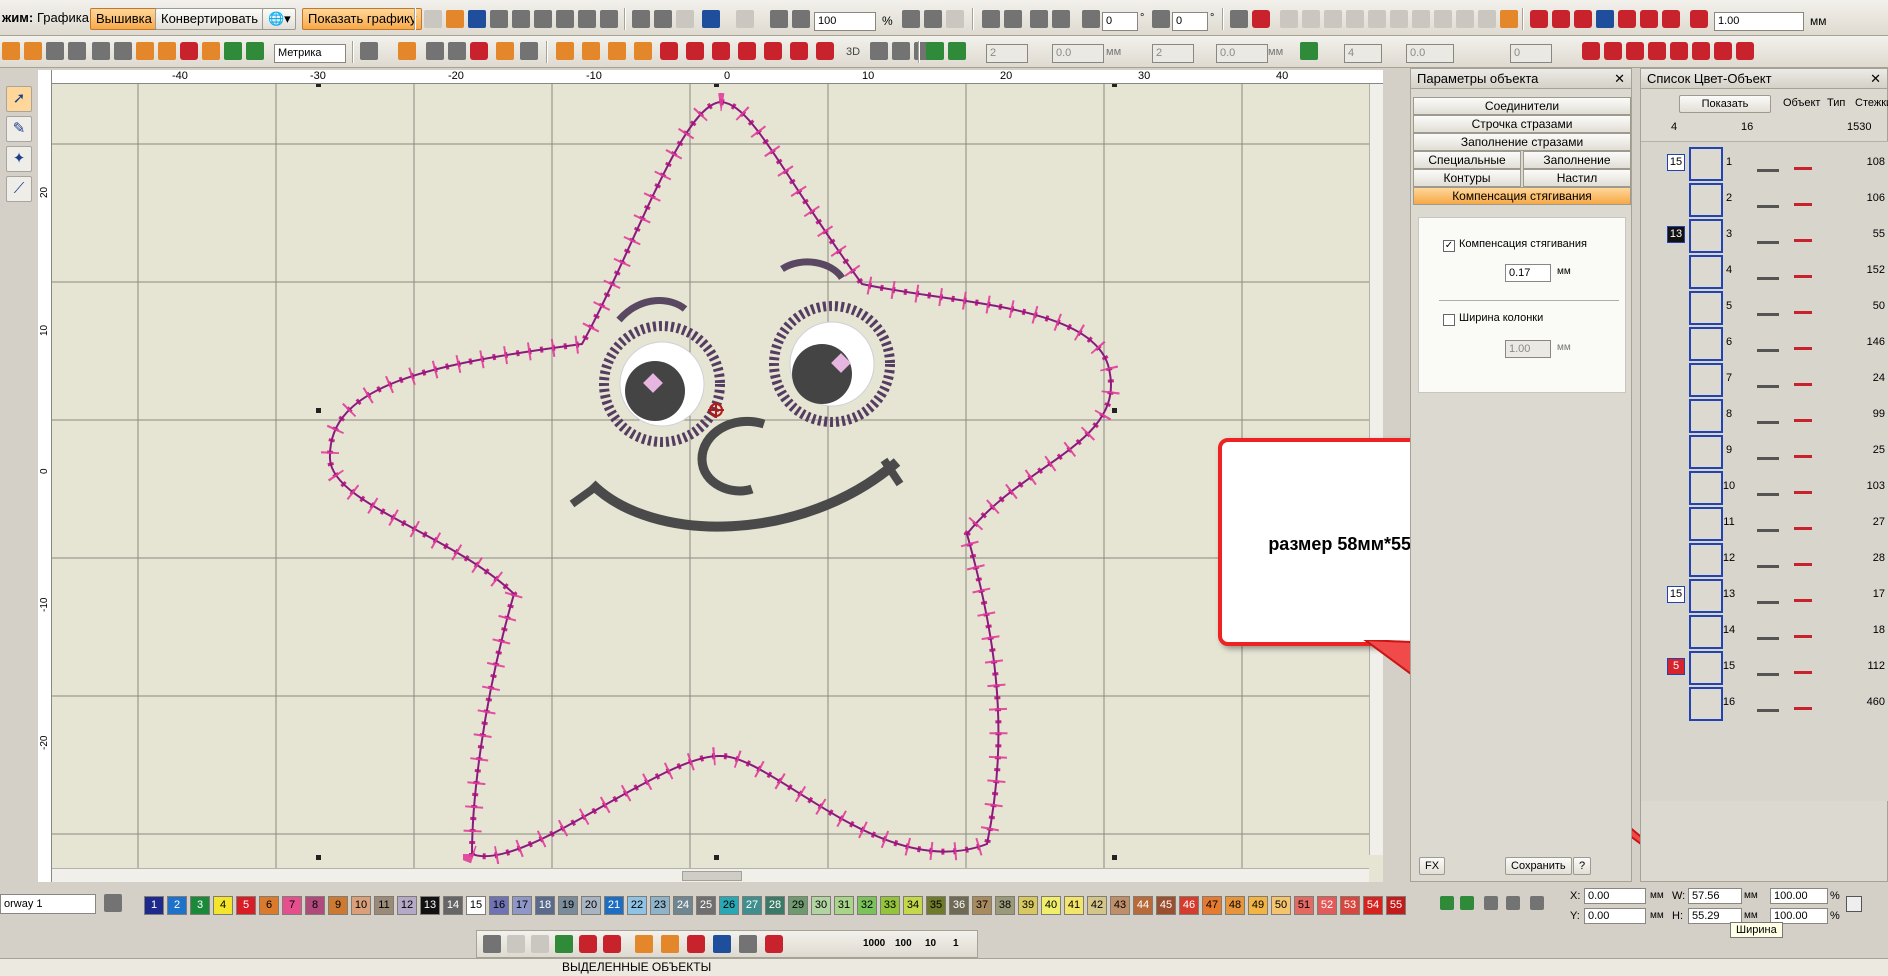 Image resolution: width=1888 pixels, height=976 pixels. Describe the element at coordinates (492, 944) in the screenshot. I see `sequence-icon` at that location.